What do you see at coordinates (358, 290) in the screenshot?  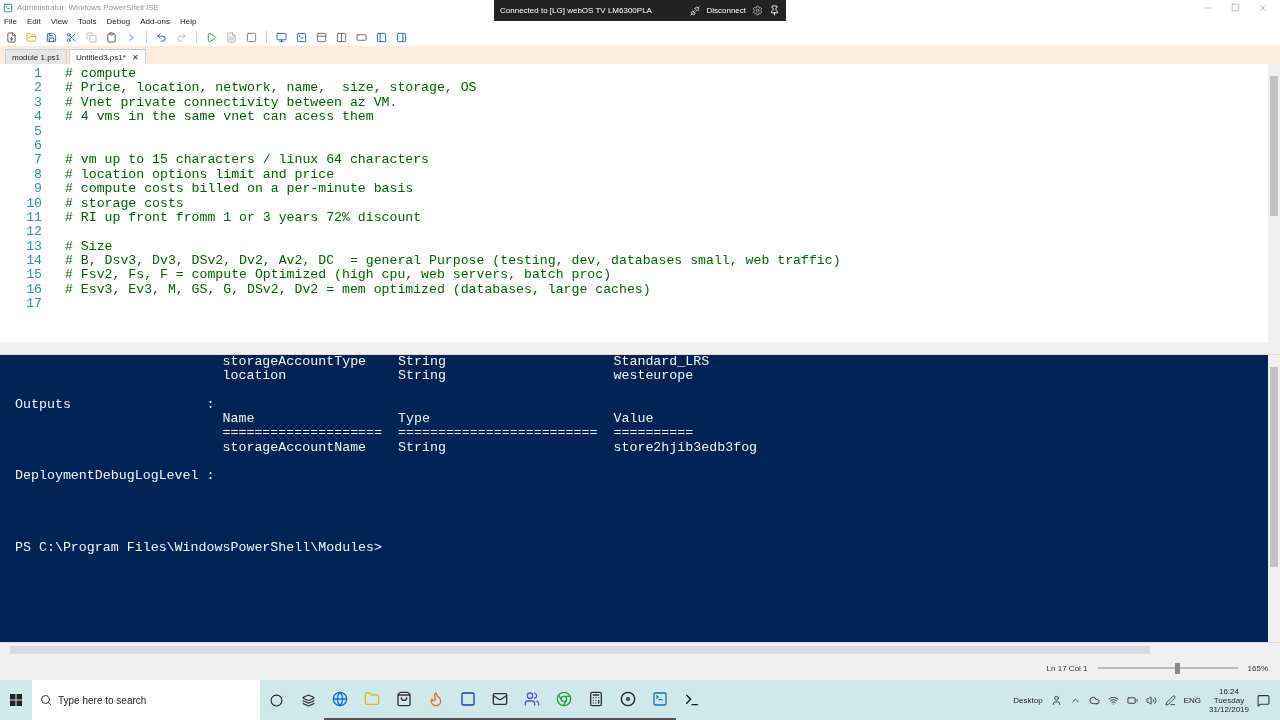 I see `code-comment: # Esv3, Ev3, M, GS, G, DSv2, Dv2 = mem optimized (databases, large caches)` at bounding box center [358, 290].